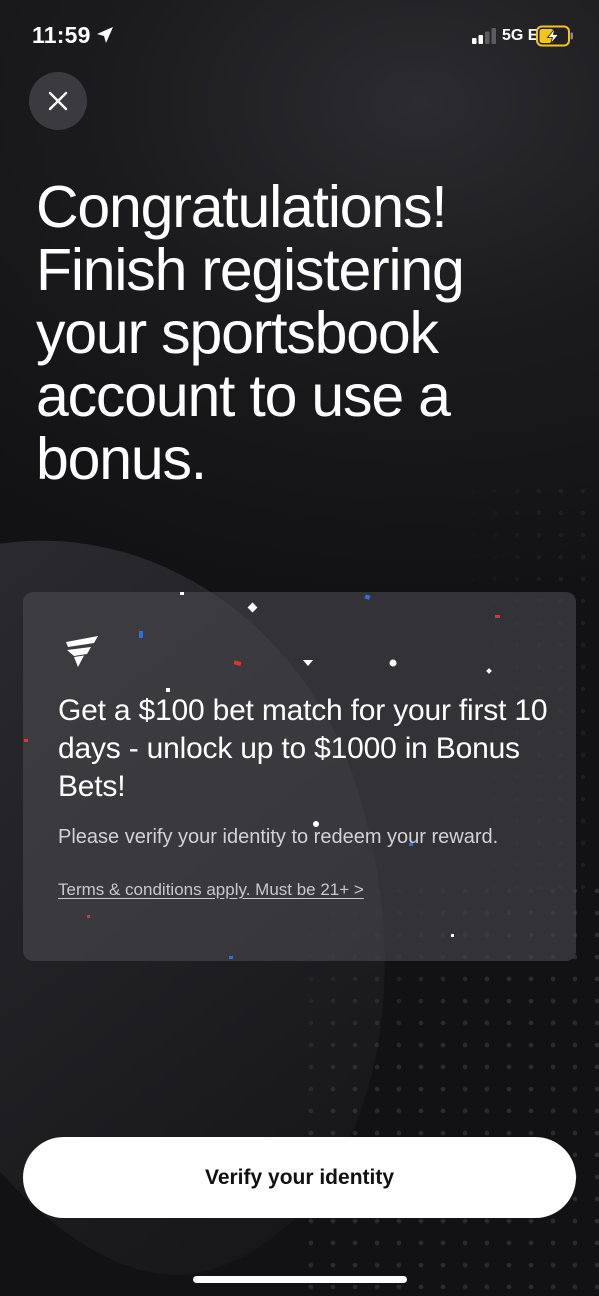 This screenshot has width=599, height=1296. What do you see at coordinates (82, 651) in the screenshot?
I see `fanatics-logo` at bounding box center [82, 651].